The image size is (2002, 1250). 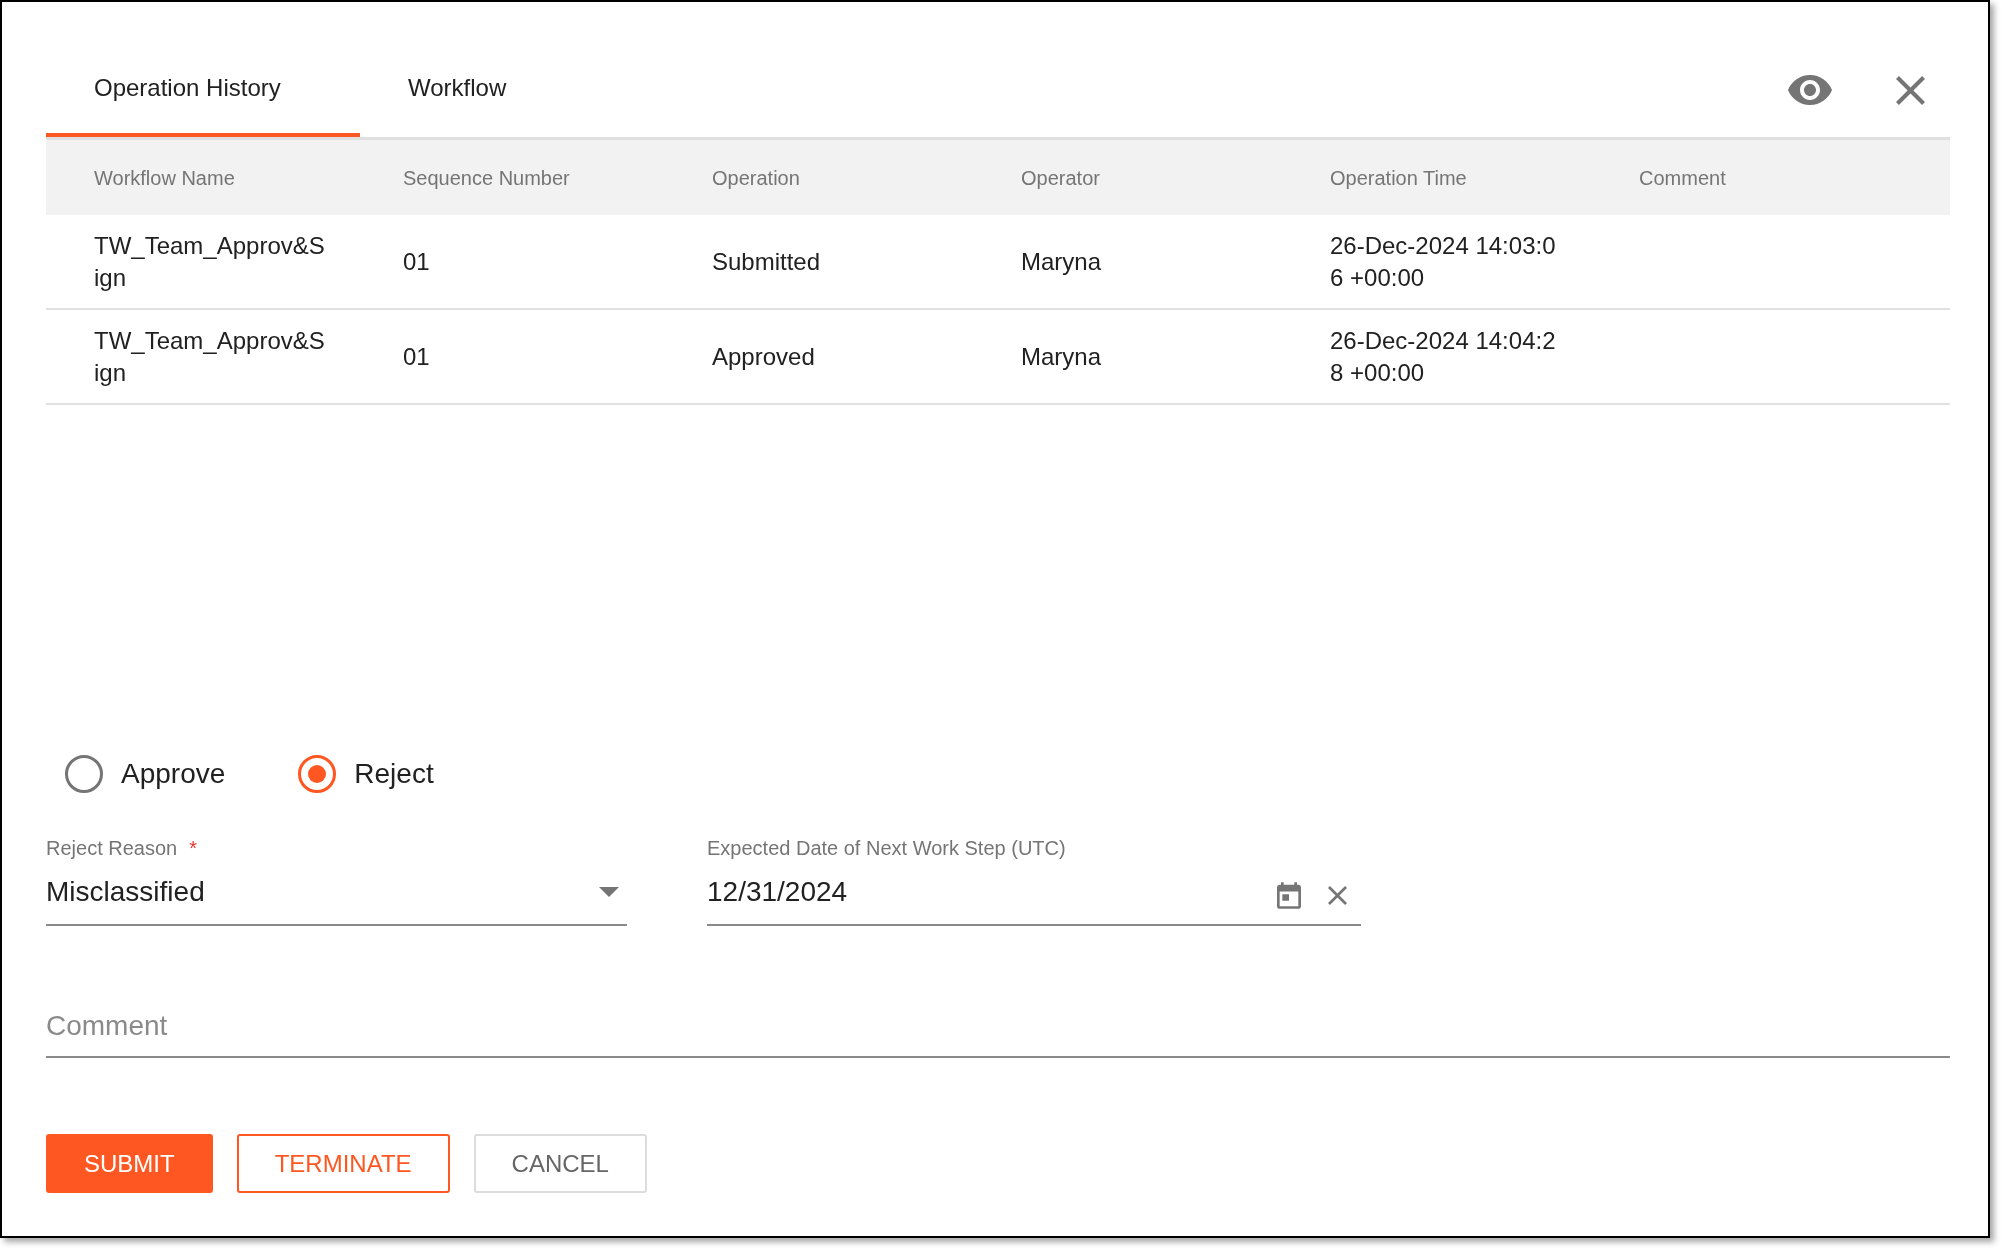 What do you see at coordinates (164, 177) in the screenshot?
I see `column-header: Workflow Name` at bounding box center [164, 177].